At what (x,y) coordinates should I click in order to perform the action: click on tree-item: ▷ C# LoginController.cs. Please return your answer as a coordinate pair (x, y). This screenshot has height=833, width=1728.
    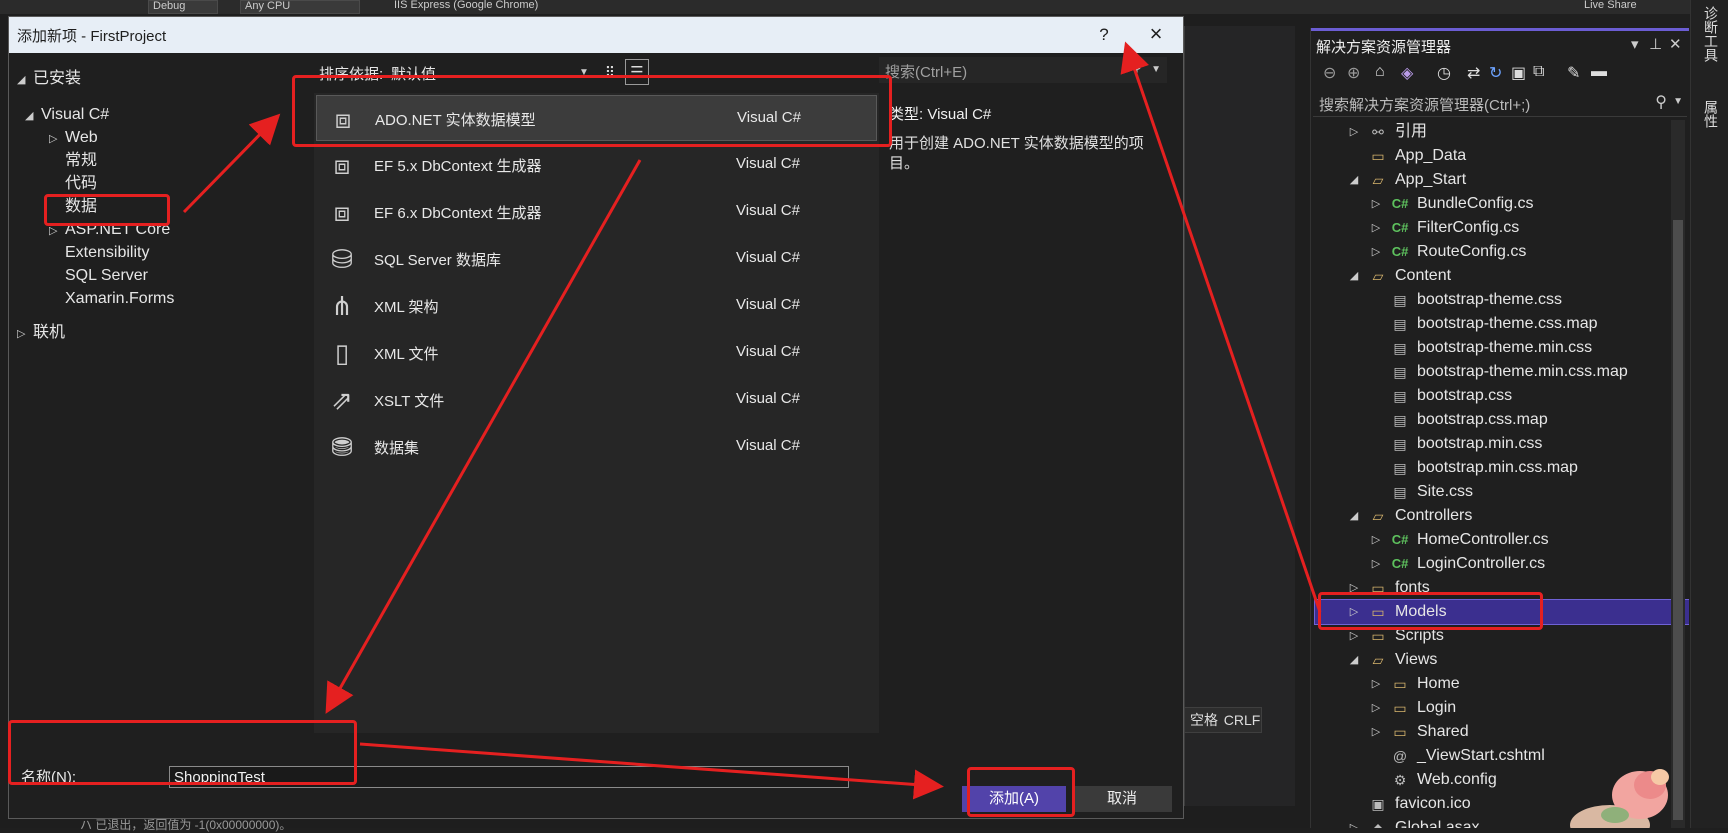
    Looking at the image, I should click on (1516, 564).